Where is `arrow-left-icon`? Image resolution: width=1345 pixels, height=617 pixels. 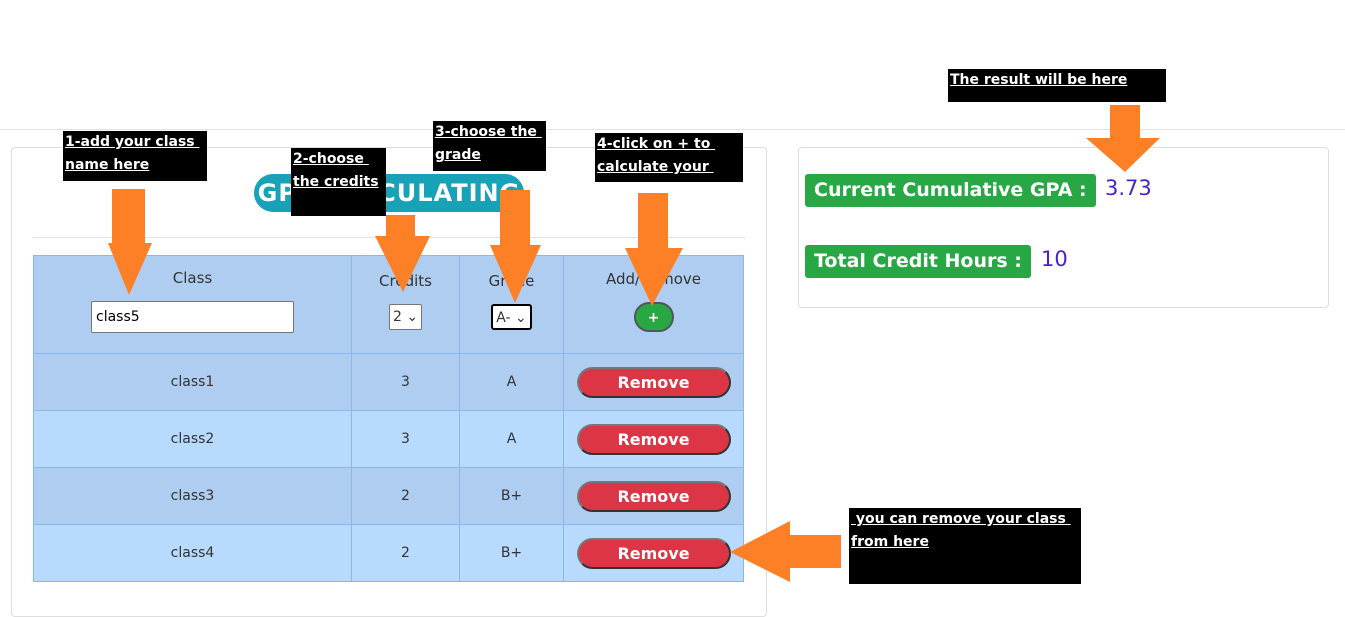 arrow-left-icon is located at coordinates (785, 551).